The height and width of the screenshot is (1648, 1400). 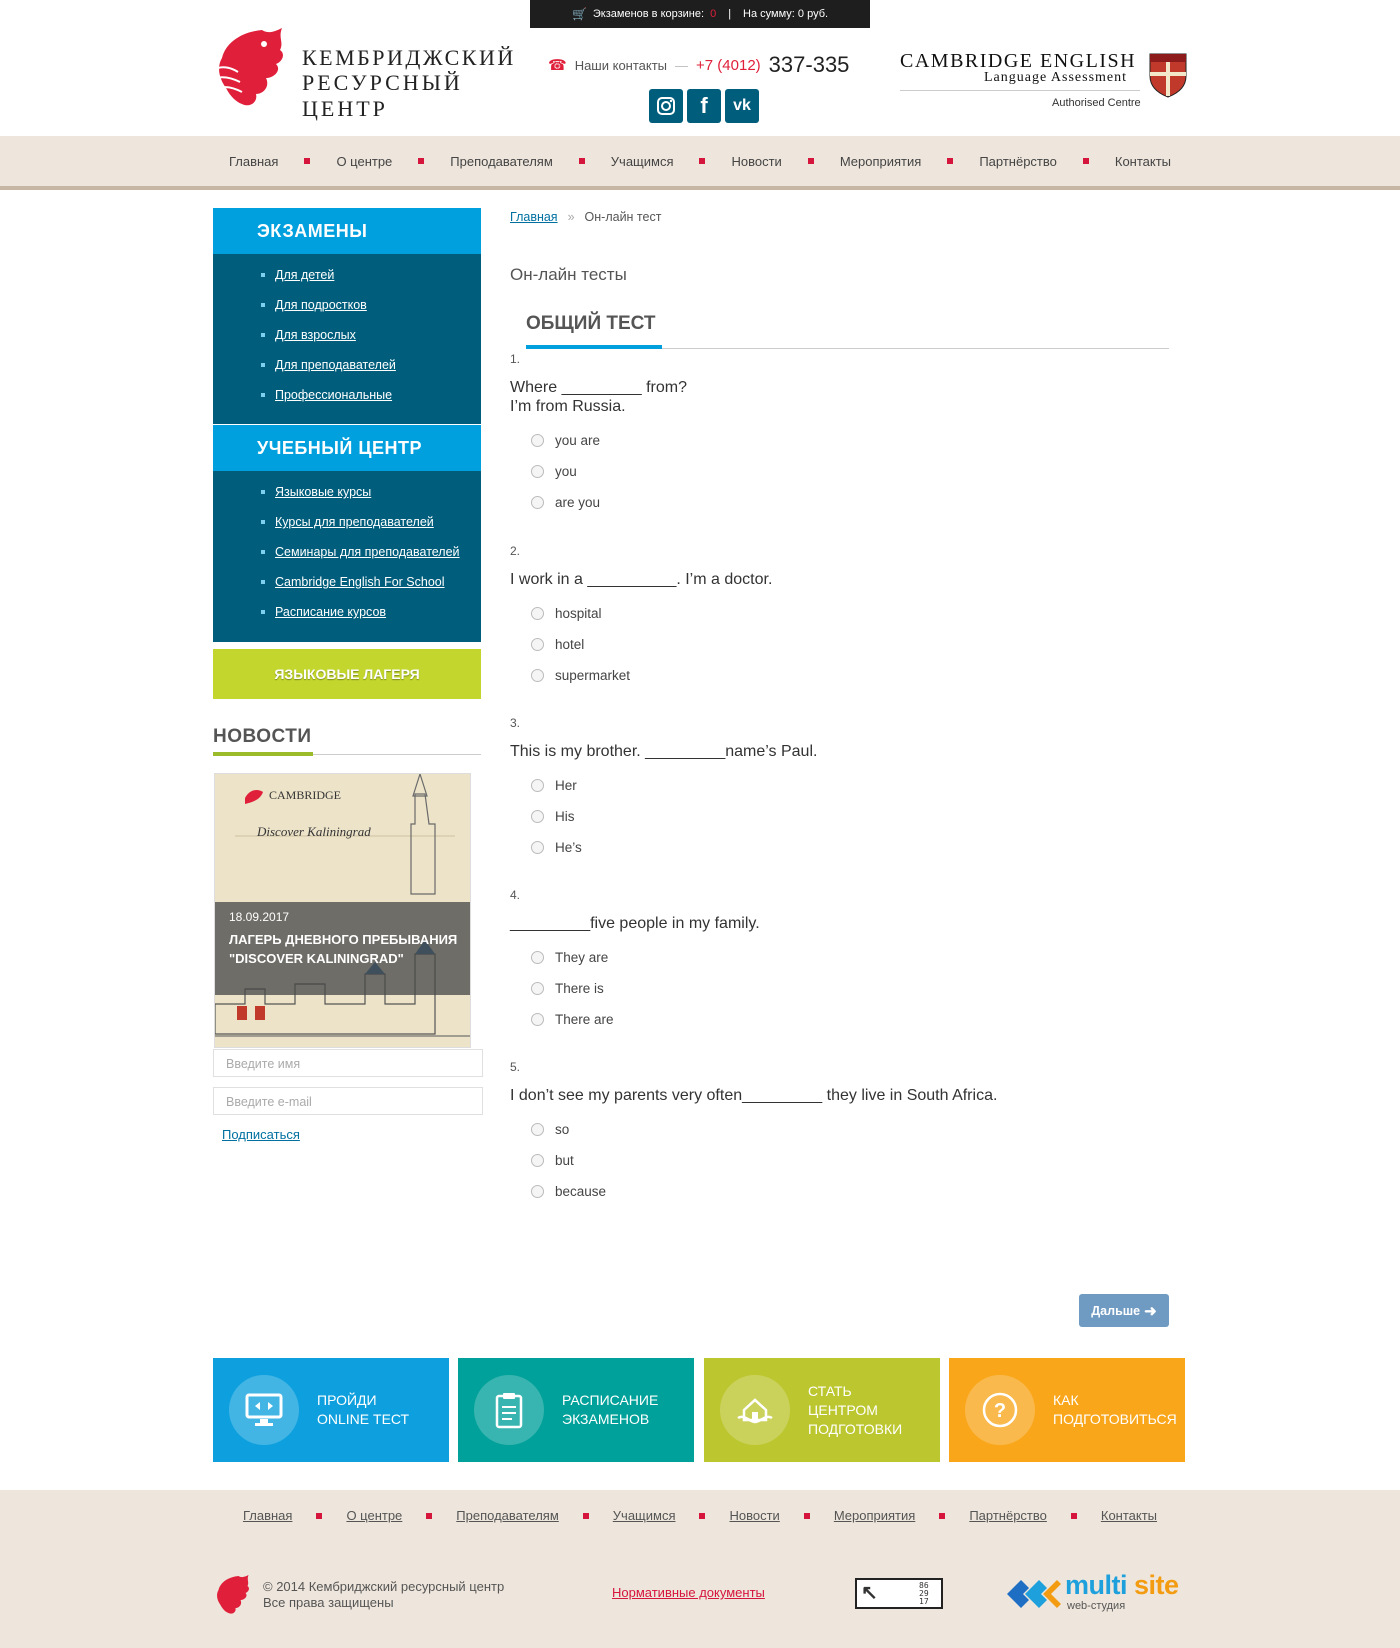 I want to click on sidebar-item: Для детей, so click(x=347, y=275).